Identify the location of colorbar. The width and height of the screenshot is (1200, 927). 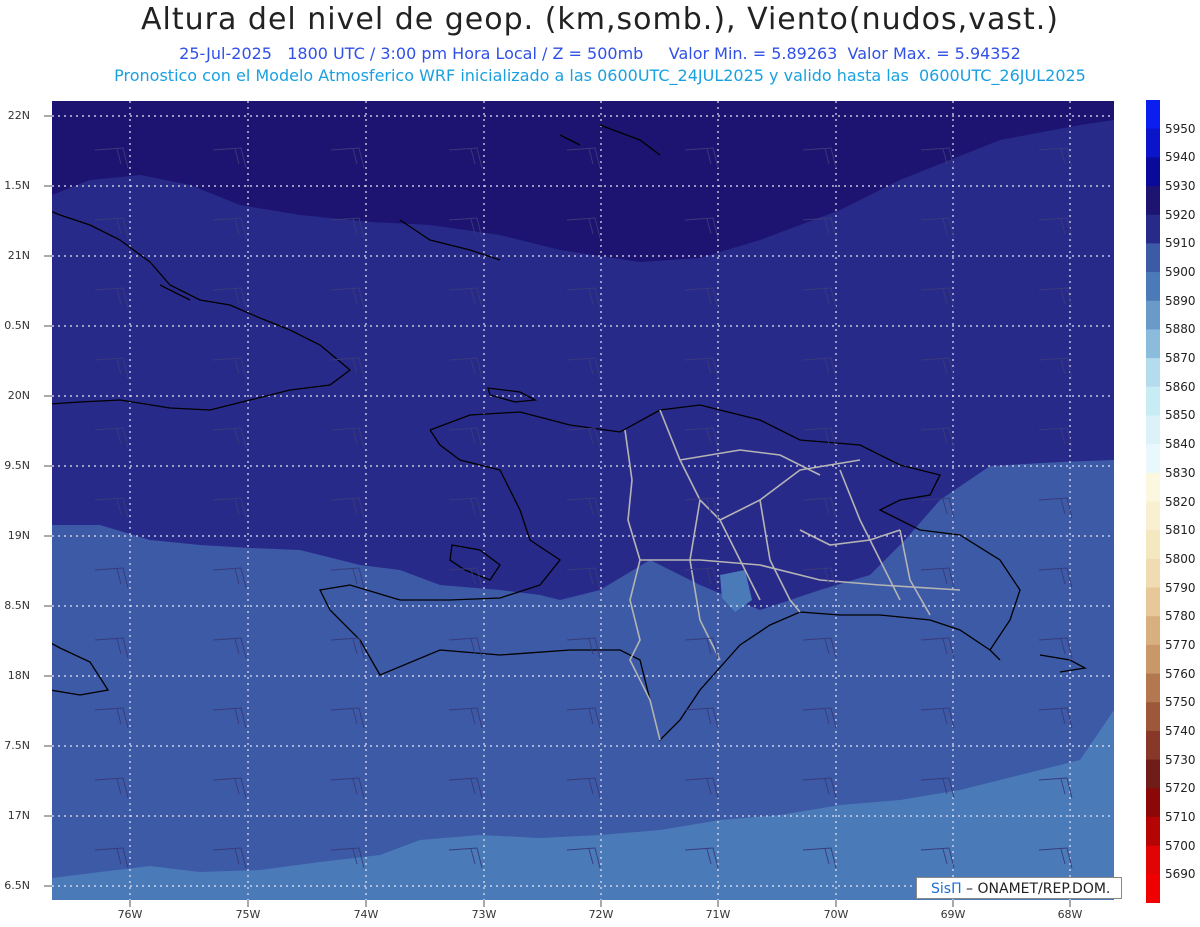
(1153, 501).